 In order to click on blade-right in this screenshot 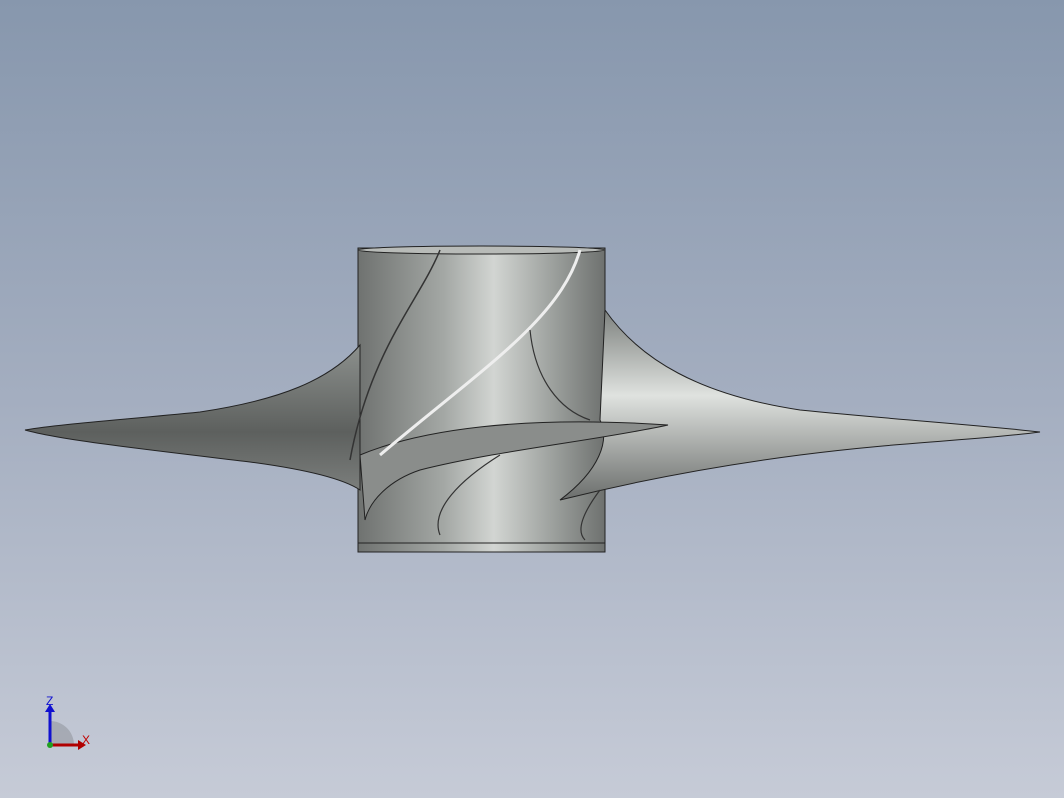, I will do `click(800, 404)`.